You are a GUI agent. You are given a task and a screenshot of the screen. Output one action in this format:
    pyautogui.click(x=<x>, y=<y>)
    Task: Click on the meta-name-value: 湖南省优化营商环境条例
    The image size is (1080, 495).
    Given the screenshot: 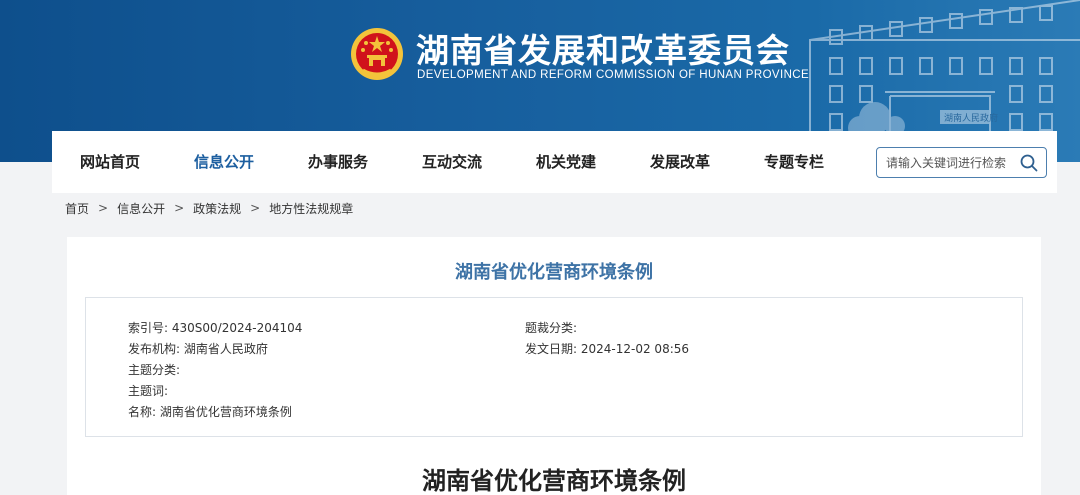 What is the action you would take?
    pyautogui.click(x=225, y=412)
    